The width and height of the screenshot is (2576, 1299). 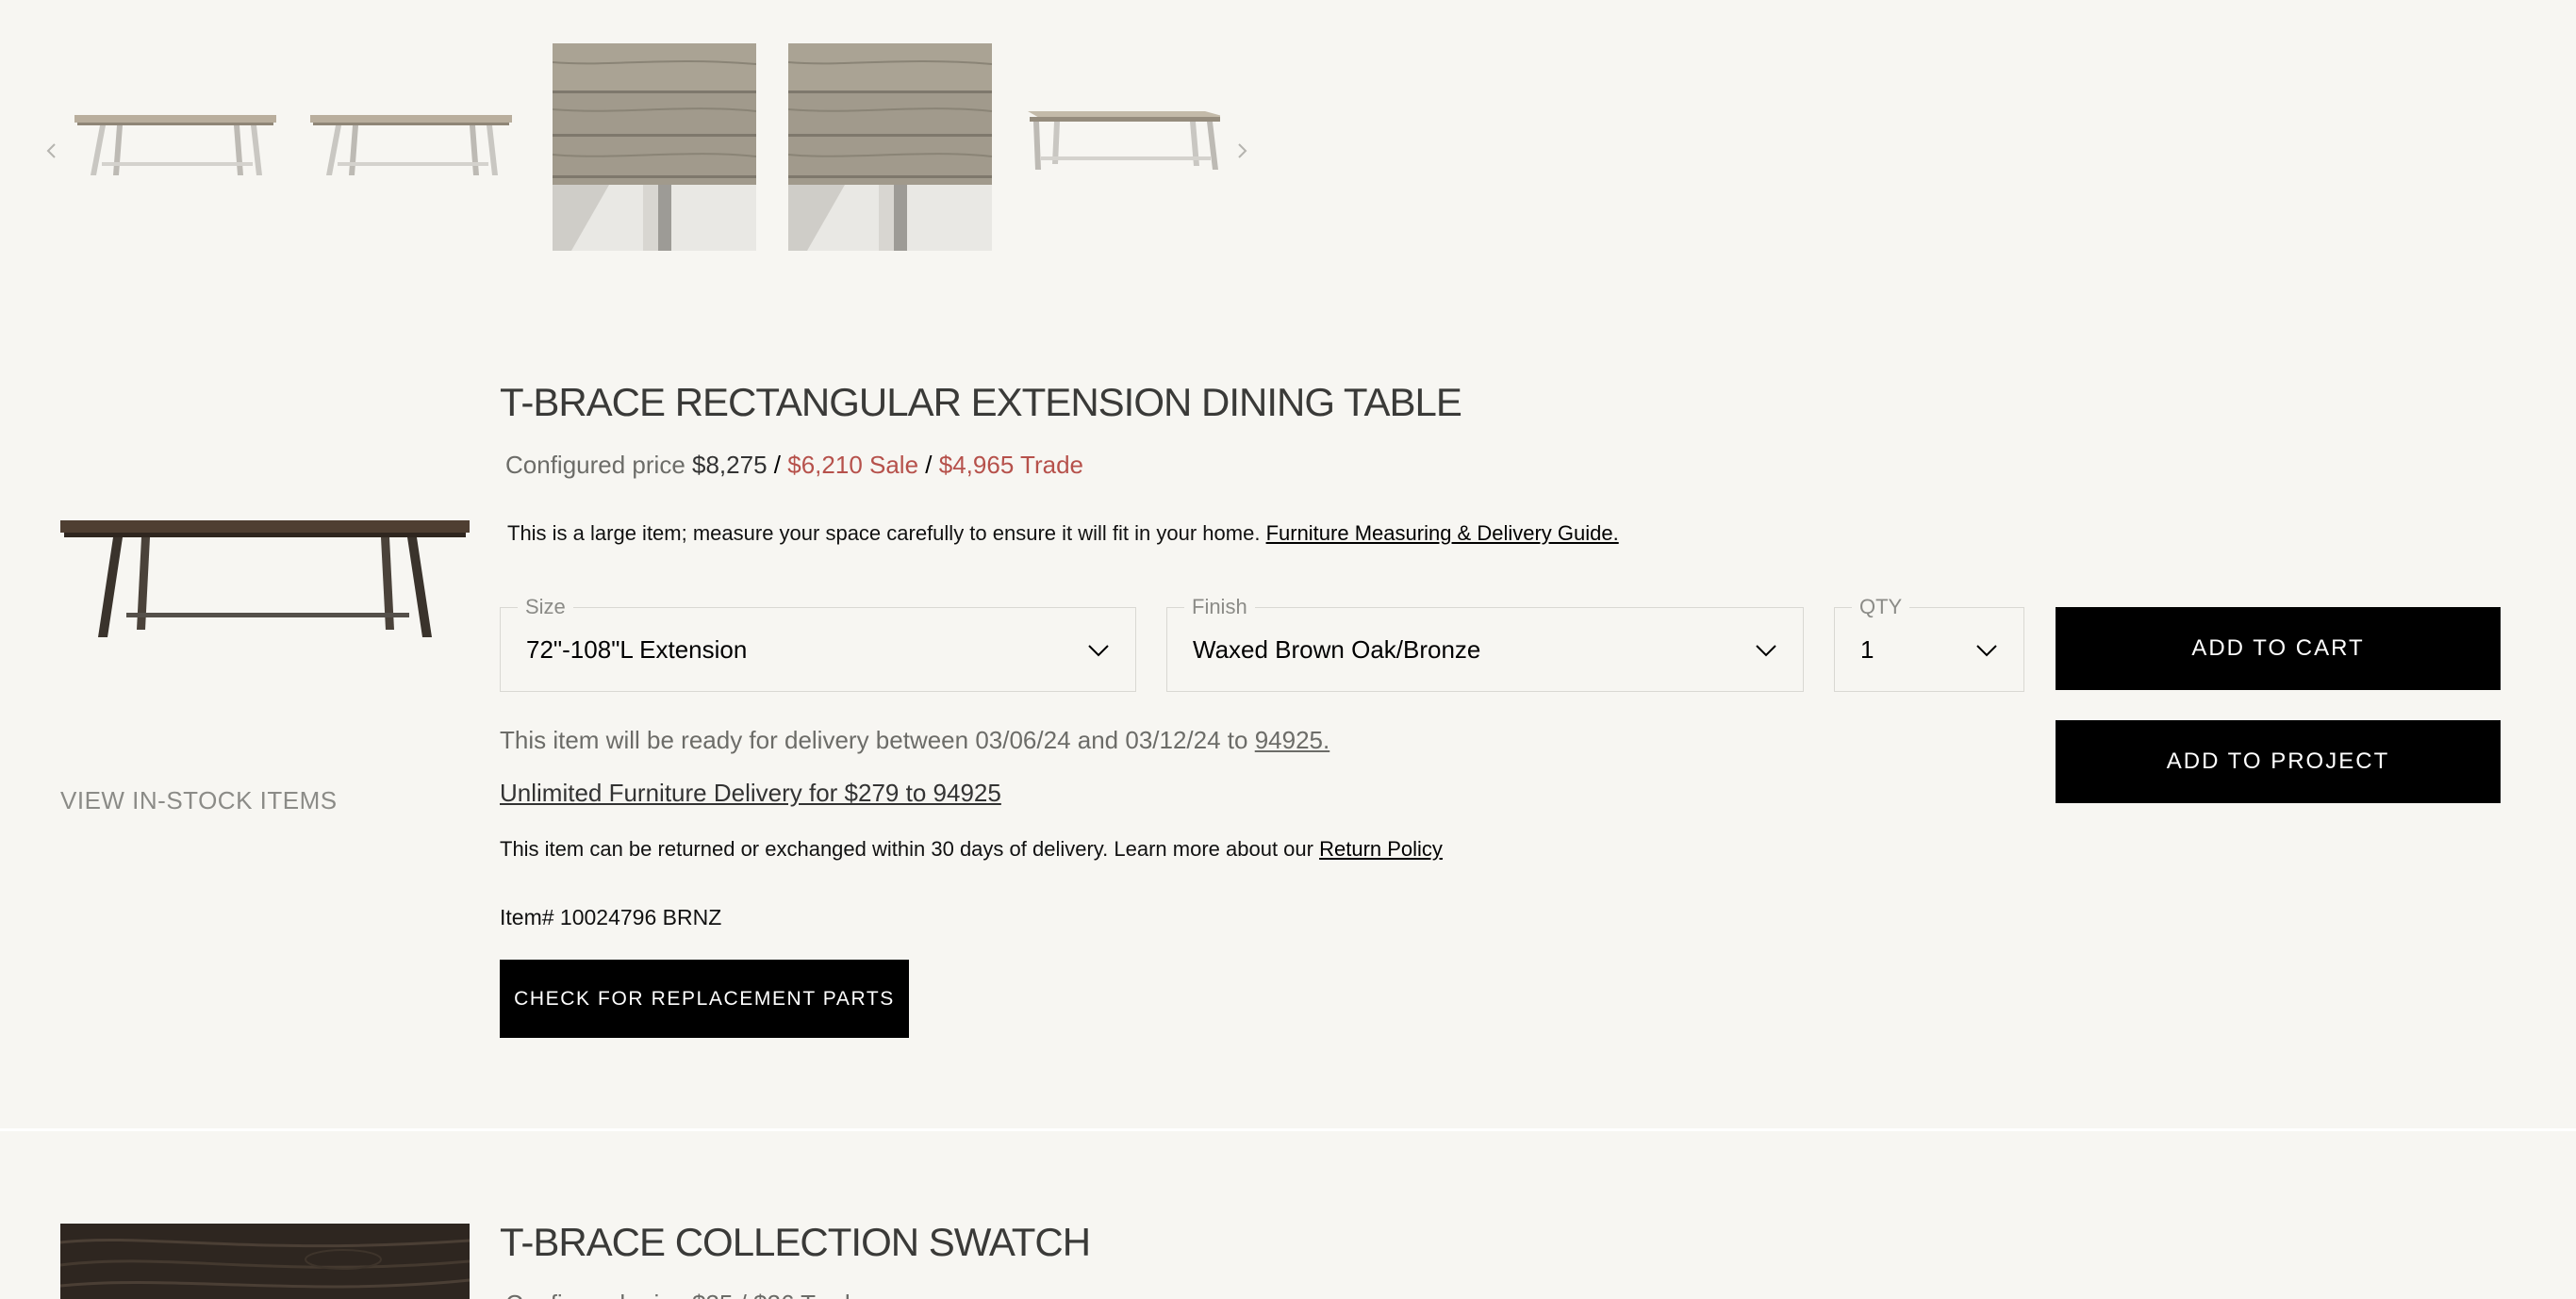 I want to click on size-select: Size 72"-108"L Extension, so click(x=818, y=643).